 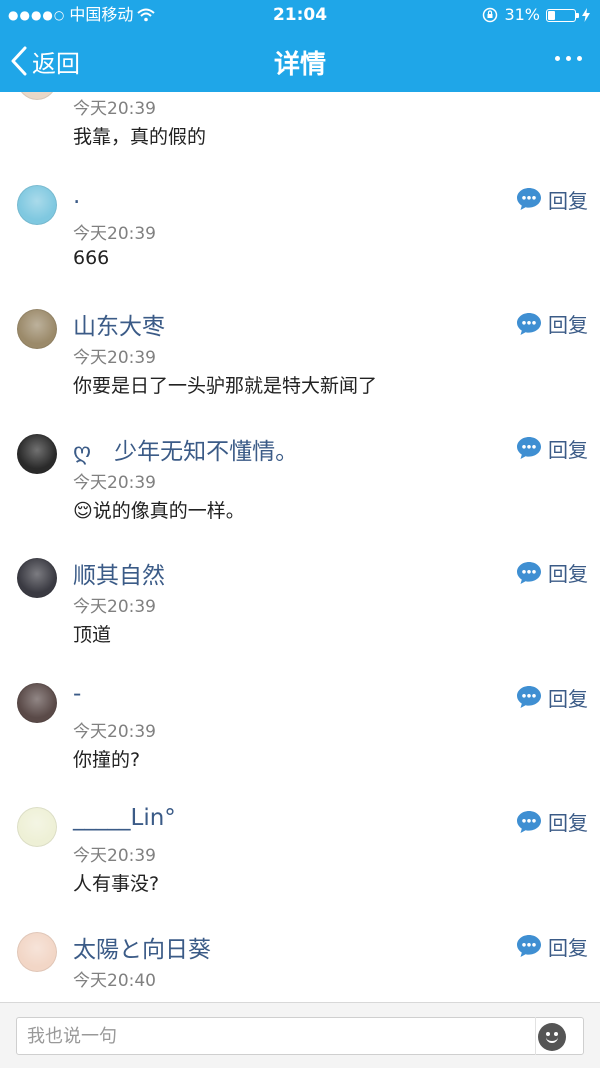 What do you see at coordinates (300, 363) in the screenshot?
I see `comment-item: 山东大枣今天20:39 你要是日了一头驴那就是特大新闻了 回复` at bounding box center [300, 363].